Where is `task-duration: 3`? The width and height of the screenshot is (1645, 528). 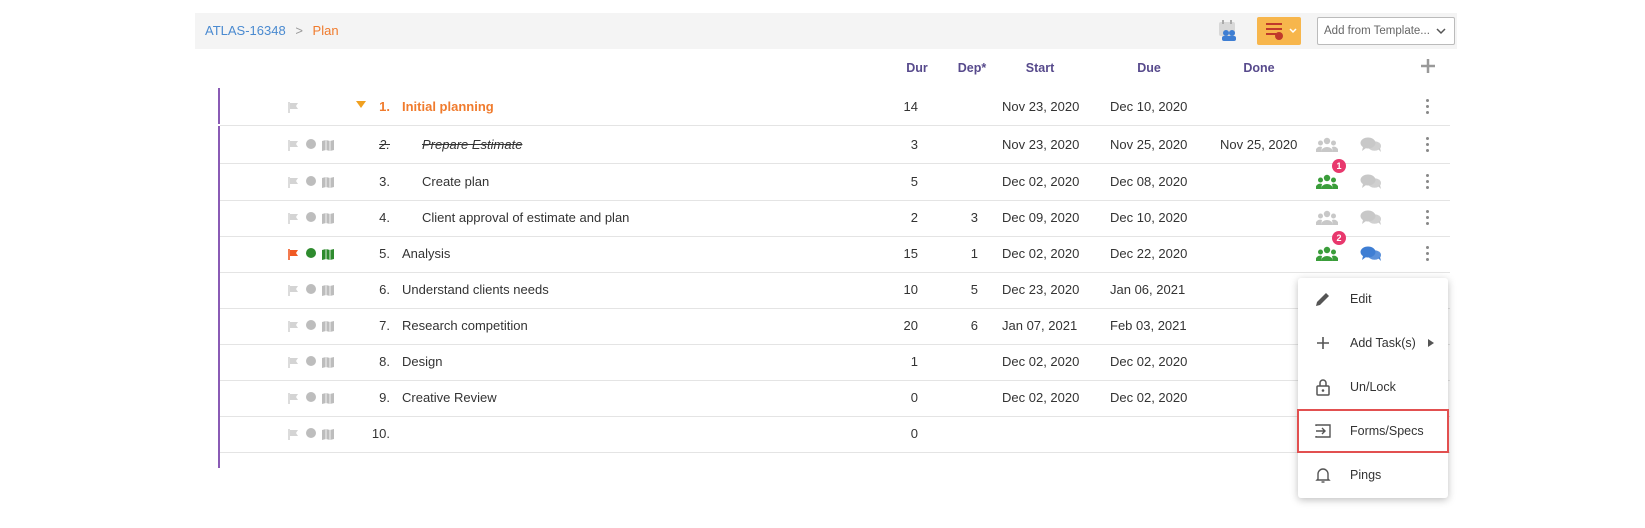 task-duration: 3 is located at coordinates (898, 144).